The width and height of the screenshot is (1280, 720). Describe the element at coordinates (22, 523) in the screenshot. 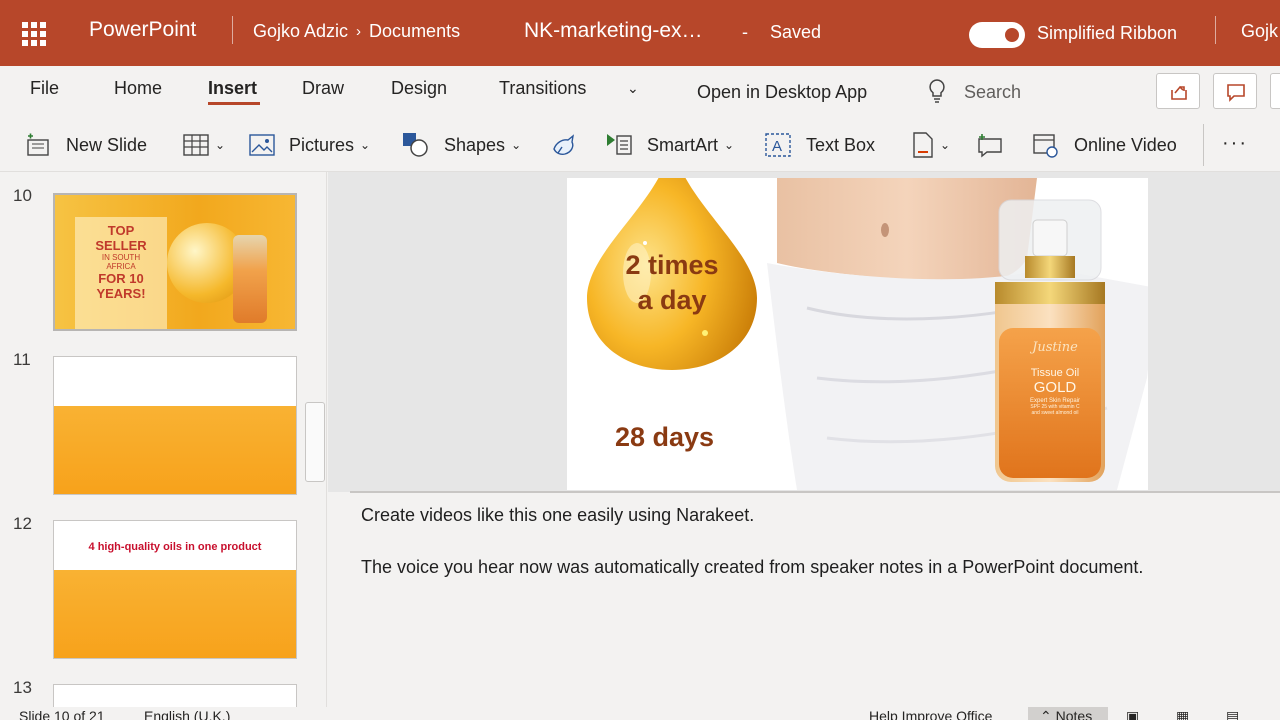

I see `slide-number: 12` at that location.